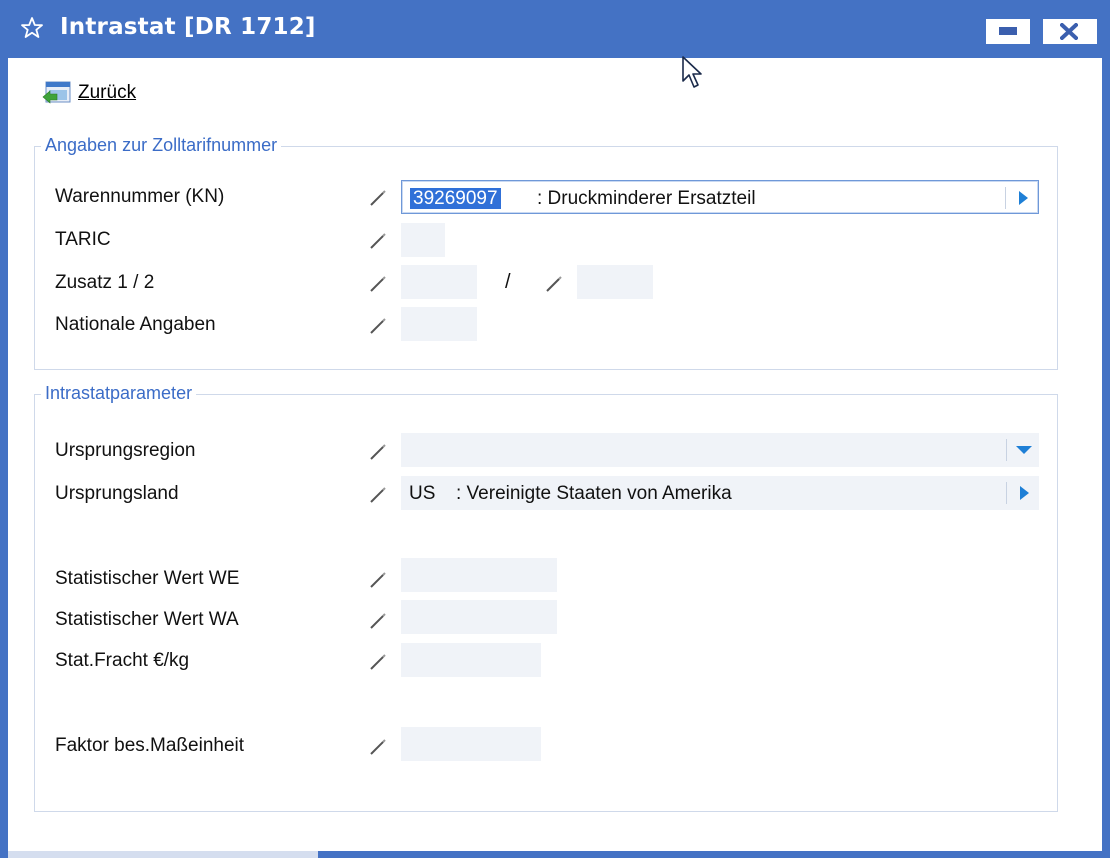  I want to click on close-icon, so click(1069, 31).